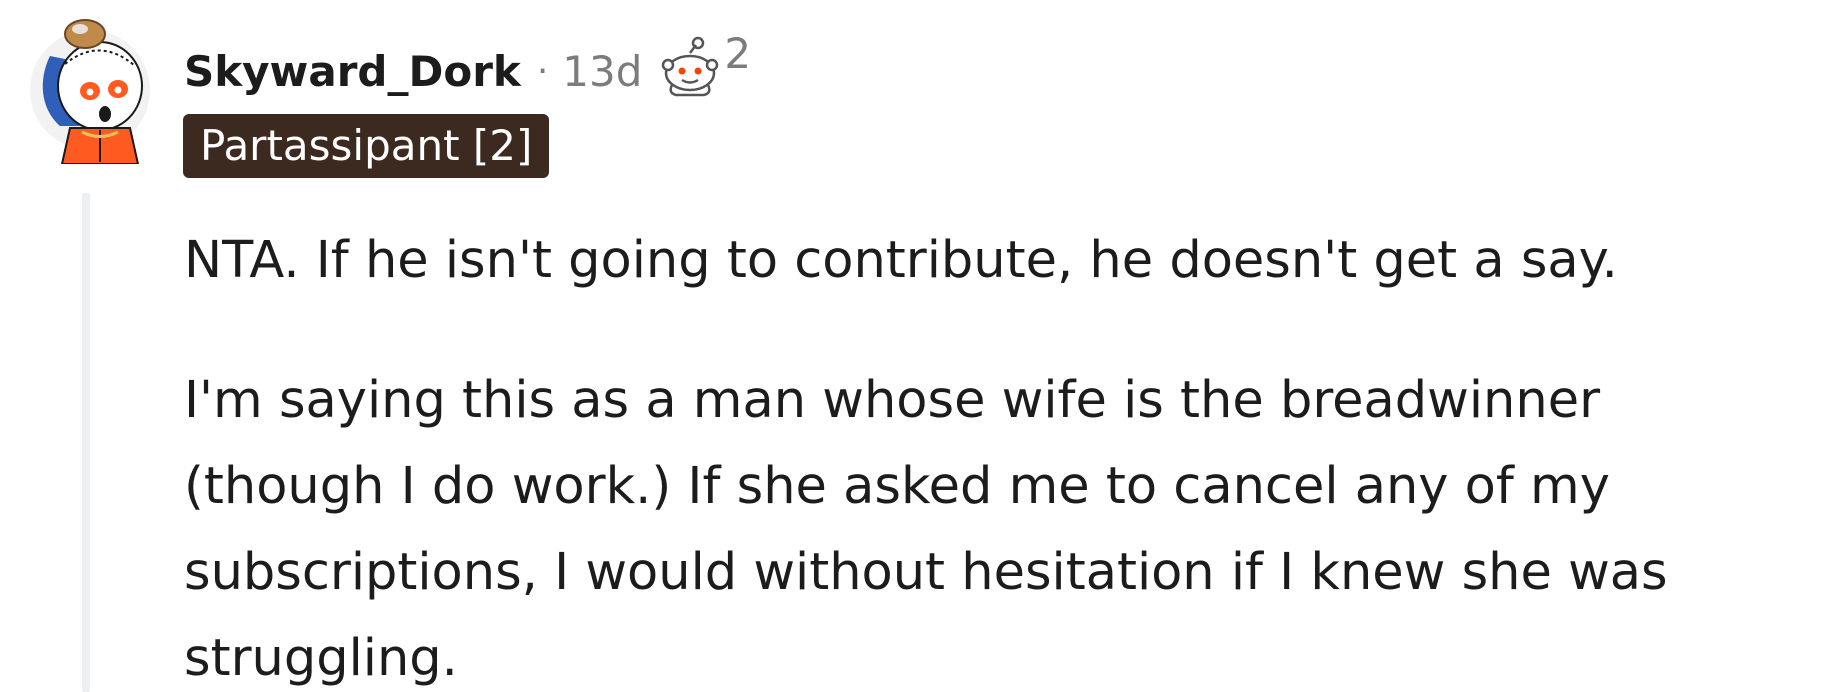  I want to click on username-link: Skyward_Dork, so click(352, 71).